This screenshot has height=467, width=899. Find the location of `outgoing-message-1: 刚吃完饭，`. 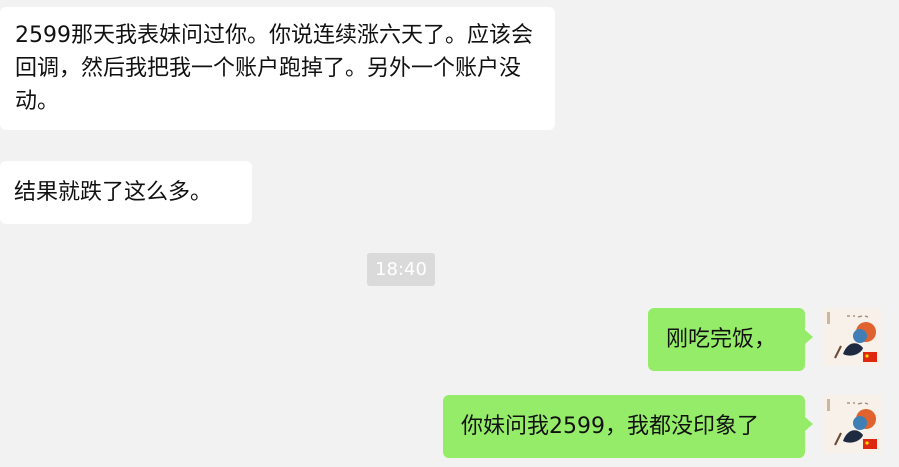

outgoing-message-1: 刚吃完饭， is located at coordinates (730, 339).